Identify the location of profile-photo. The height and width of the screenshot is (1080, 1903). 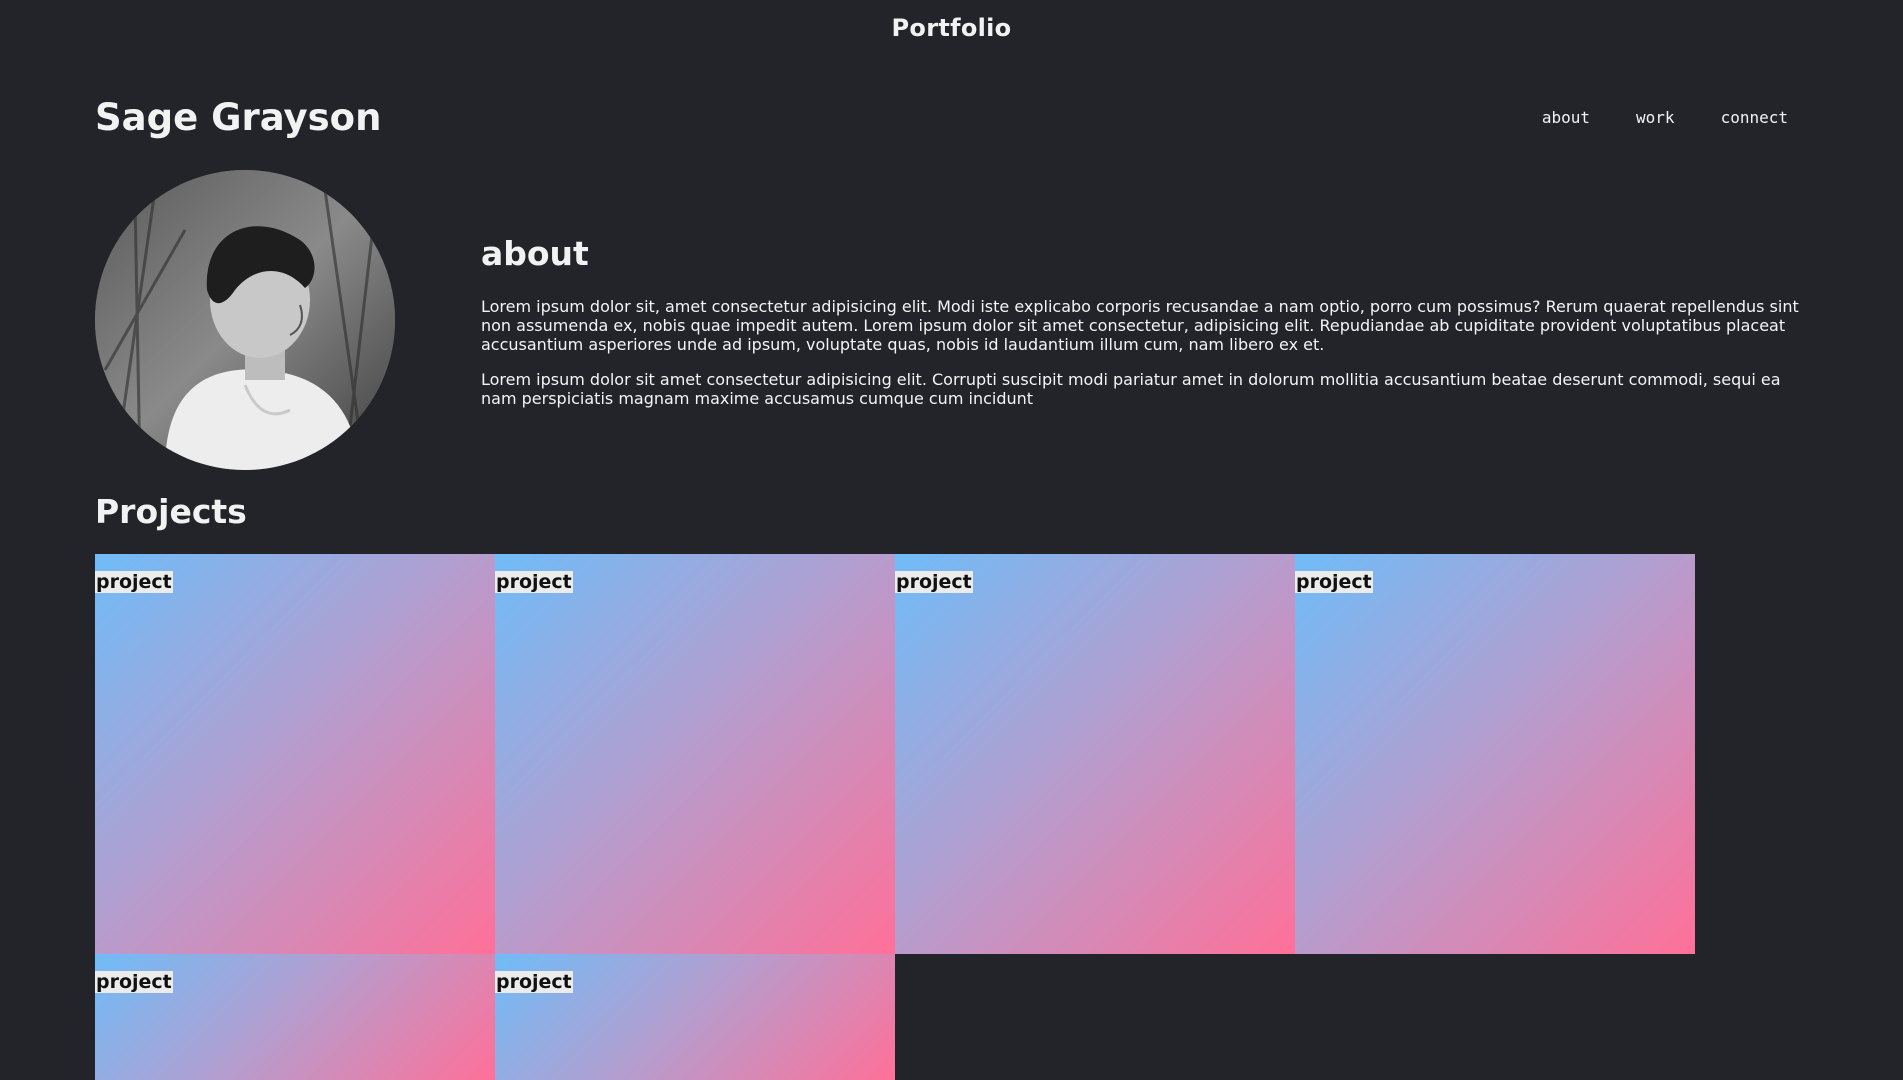
(245, 320).